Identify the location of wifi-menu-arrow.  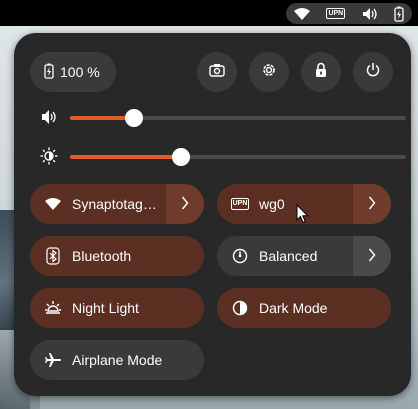
(185, 204).